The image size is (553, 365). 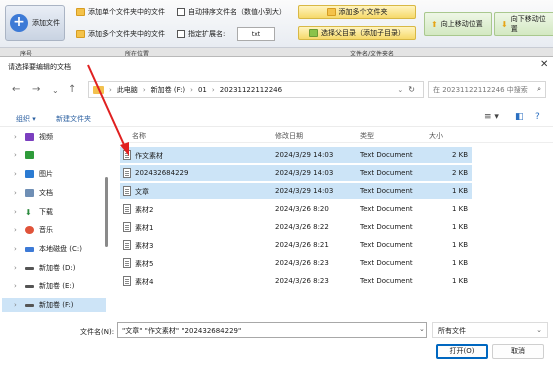 What do you see at coordinates (202, 90) in the screenshot?
I see `breadcrumb-item: 01` at bounding box center [202, 90].